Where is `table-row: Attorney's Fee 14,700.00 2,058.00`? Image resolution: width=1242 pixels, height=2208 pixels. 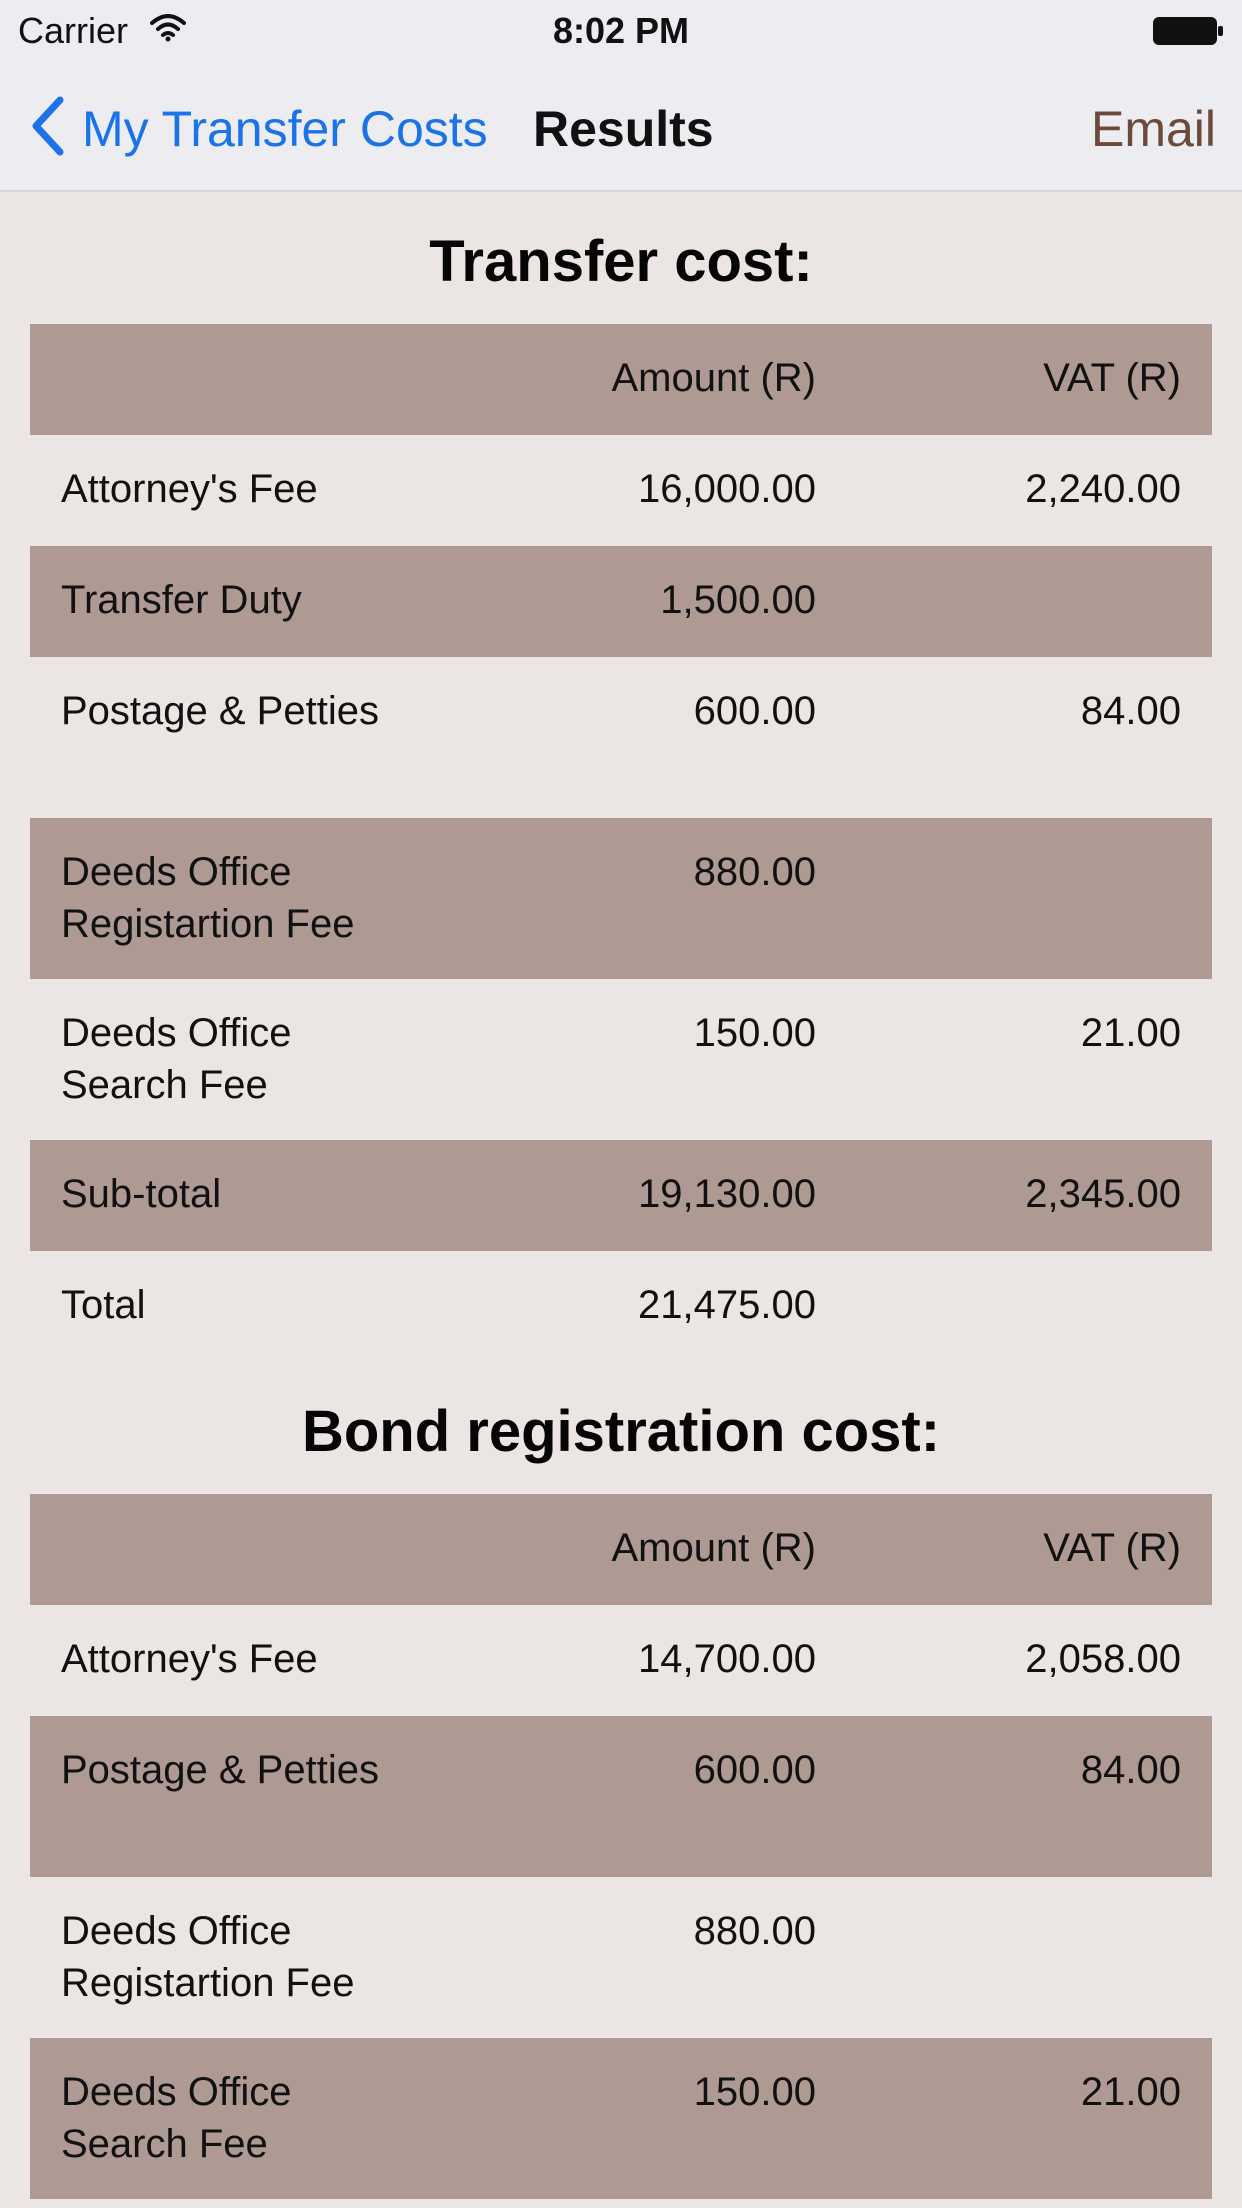 table-row: Attorney's Fee 14,700.00 2,058.00 is located at coordinates (621, 1660).